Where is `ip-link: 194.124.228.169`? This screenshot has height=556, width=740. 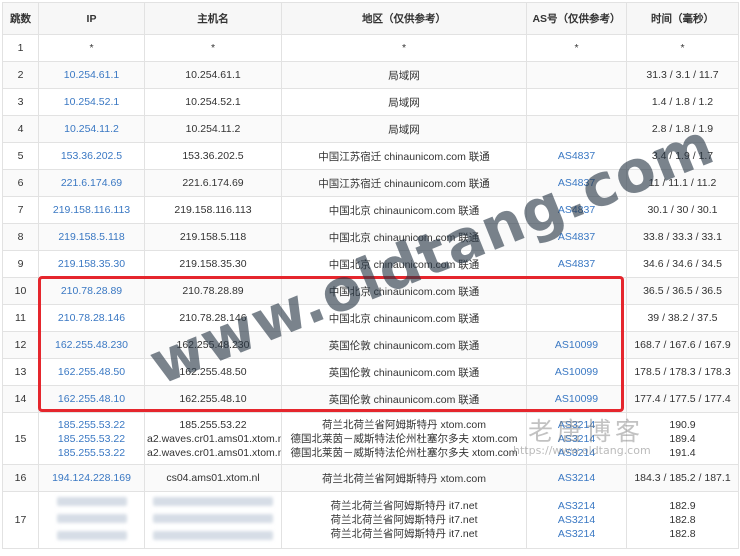
ip-link: 194.124.228.169 is located at coordinates (91, 478).